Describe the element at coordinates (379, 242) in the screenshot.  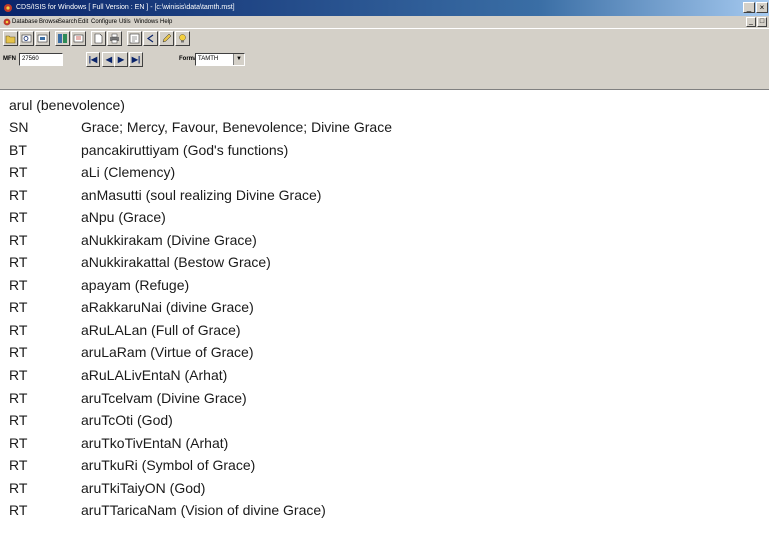
I see `record-entry: RT aNukkirakam (Divine Grace)` at that location.